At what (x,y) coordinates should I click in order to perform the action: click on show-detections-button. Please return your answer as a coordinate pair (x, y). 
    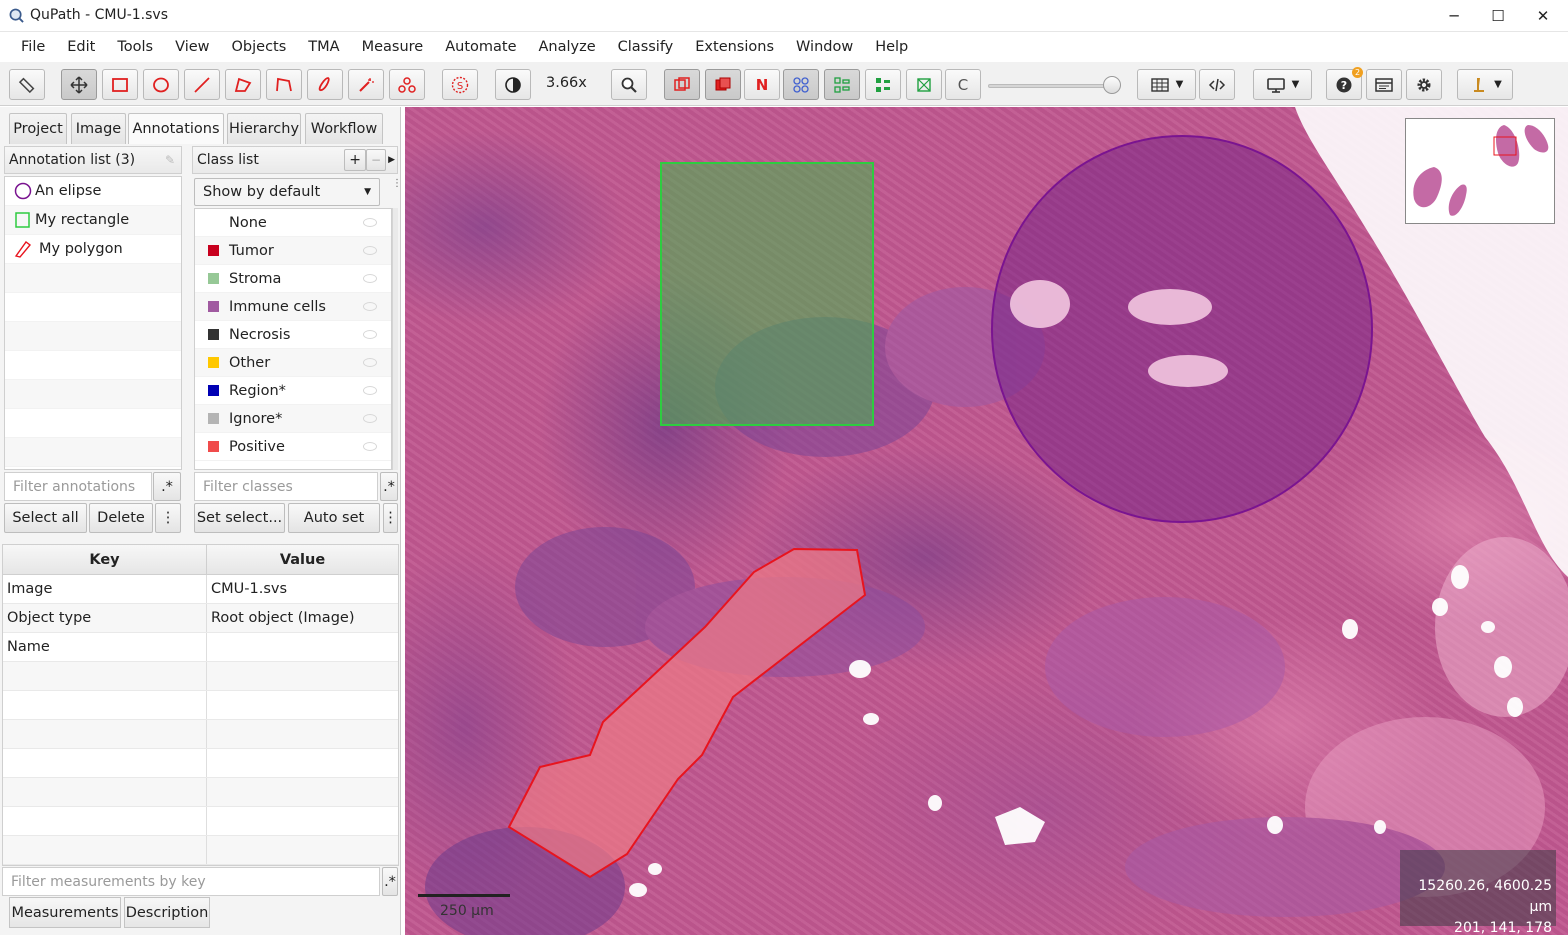
    Looking at the image, I should click on (842, 84).